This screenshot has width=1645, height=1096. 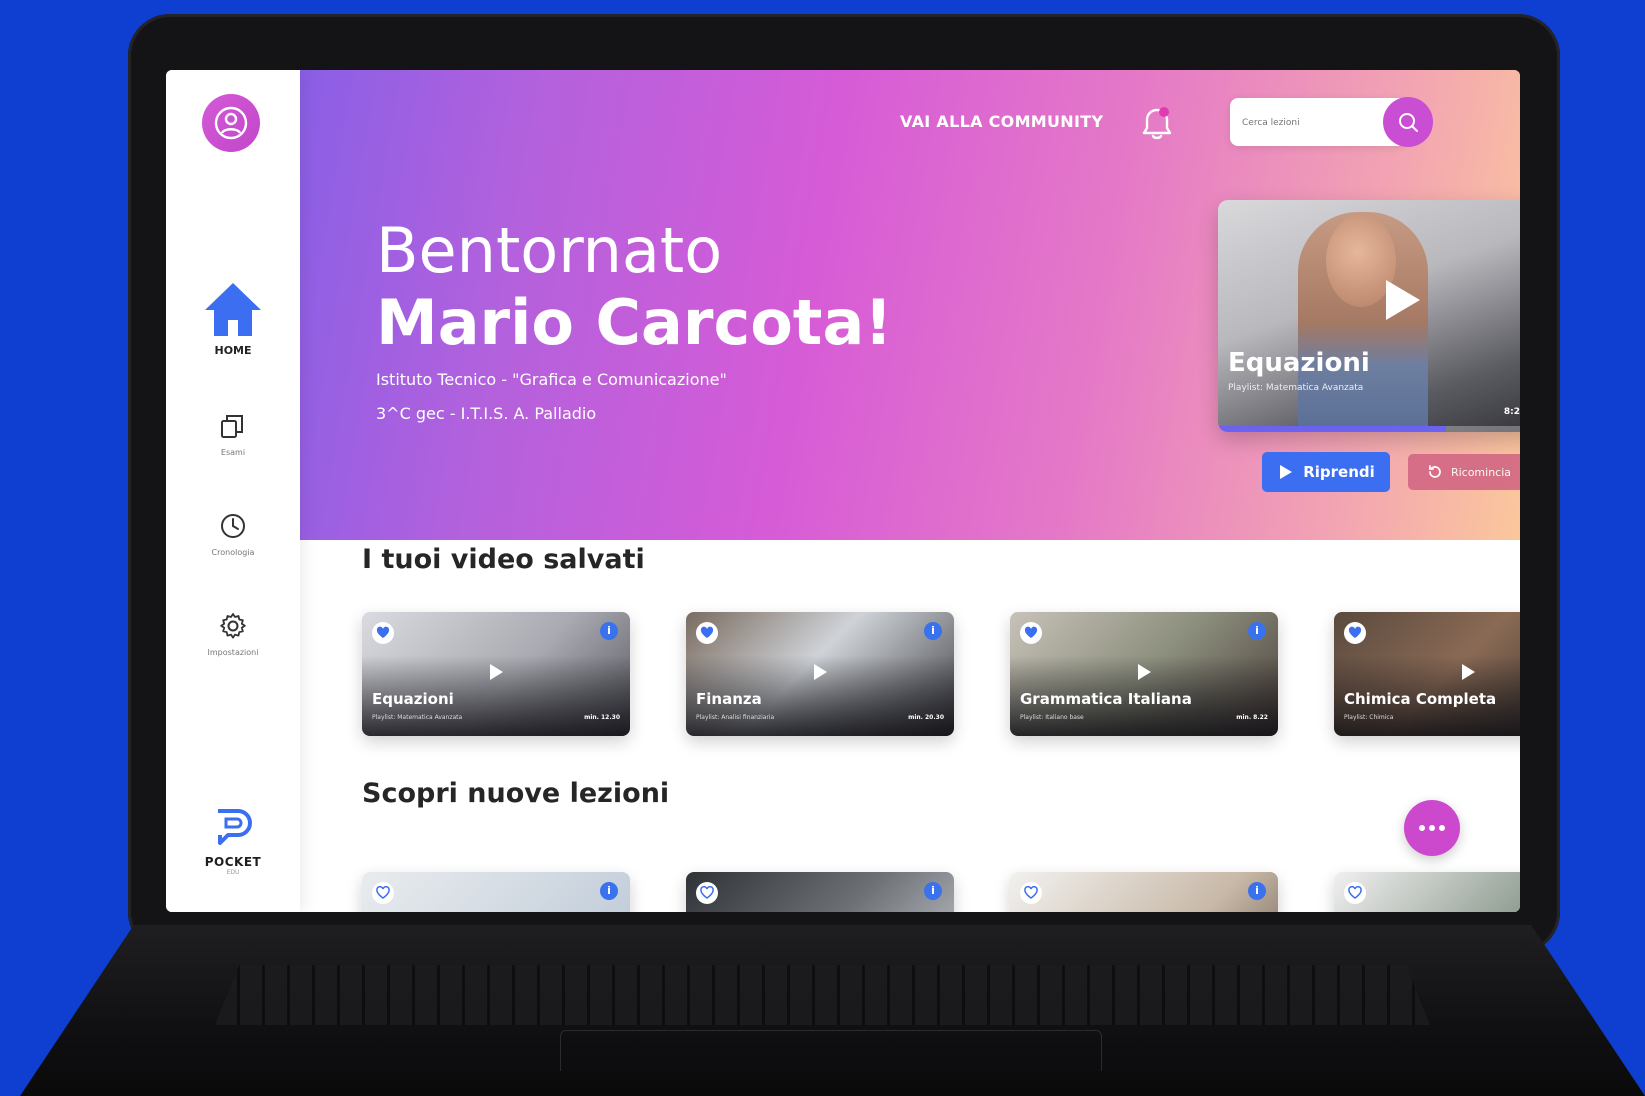 I want to click on brand-sub: EDU, so click(x=233, y=872).